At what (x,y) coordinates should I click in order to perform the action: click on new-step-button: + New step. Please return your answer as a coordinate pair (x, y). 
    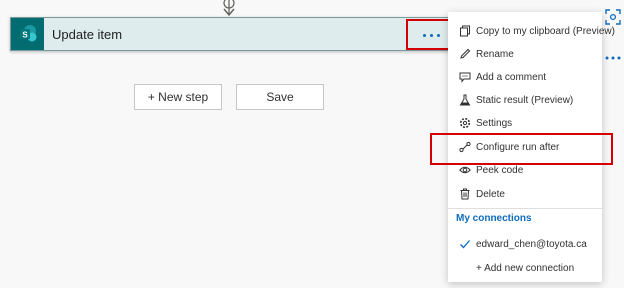
    Looking at the image, I should click on (178, 97).